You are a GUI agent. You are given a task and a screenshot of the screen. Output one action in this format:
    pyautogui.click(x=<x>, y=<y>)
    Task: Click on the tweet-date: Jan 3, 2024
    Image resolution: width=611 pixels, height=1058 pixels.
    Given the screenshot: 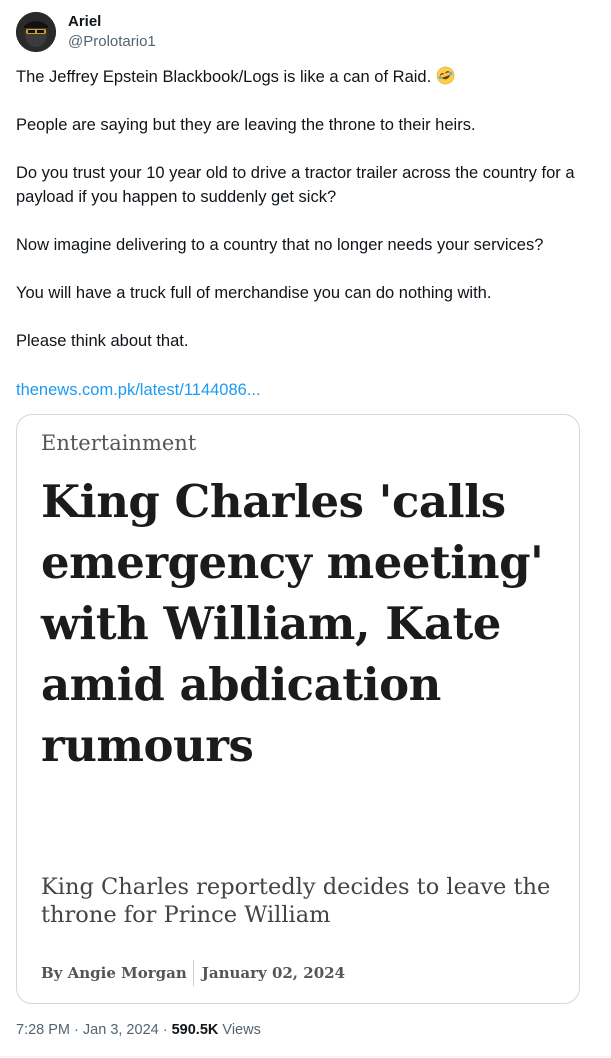 What is the action you would take?
    pyautogui.click(x=121, y=1030)
    